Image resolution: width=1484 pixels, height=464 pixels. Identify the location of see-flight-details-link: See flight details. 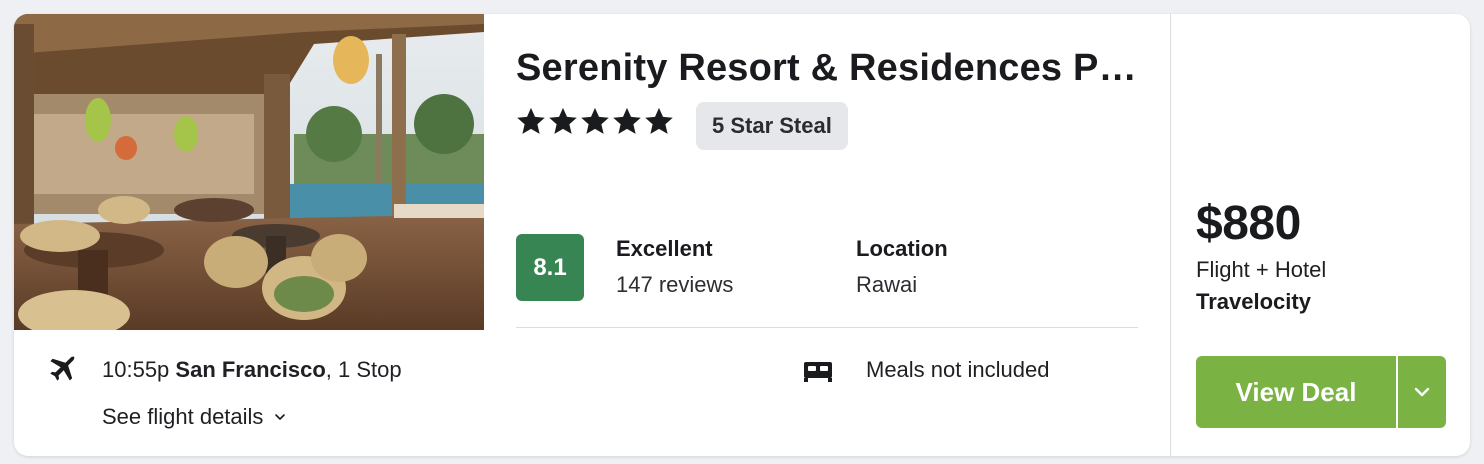
(194, 417).